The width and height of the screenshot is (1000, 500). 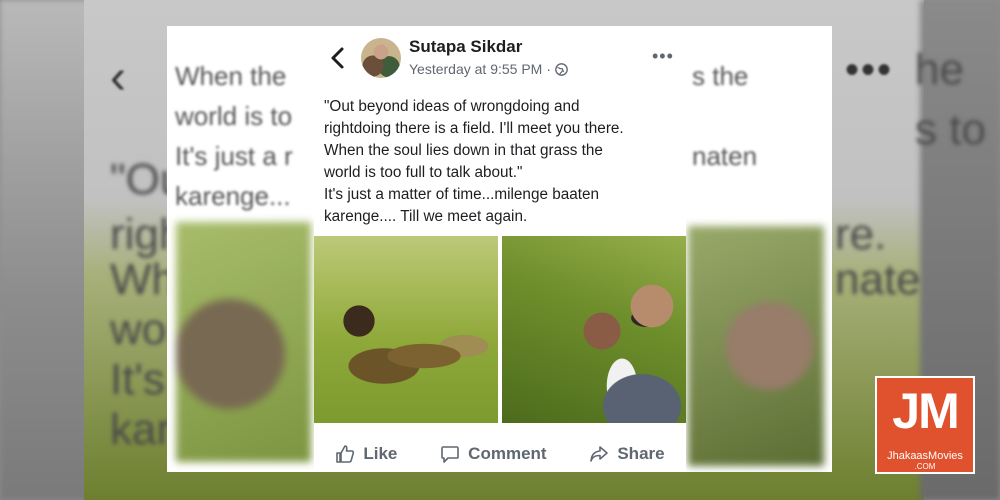 What do you see at coordinates (118, 77) in the screenshot?
I see `background-back-arrow: ‹` at bounding box center [118, 77].